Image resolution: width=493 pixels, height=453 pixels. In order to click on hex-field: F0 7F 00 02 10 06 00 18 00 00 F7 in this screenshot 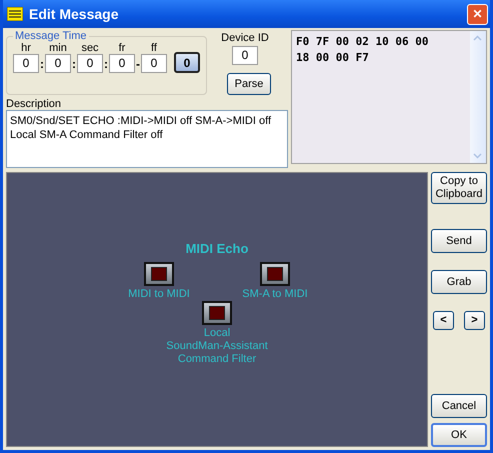, I will do `click(389, 97)`.